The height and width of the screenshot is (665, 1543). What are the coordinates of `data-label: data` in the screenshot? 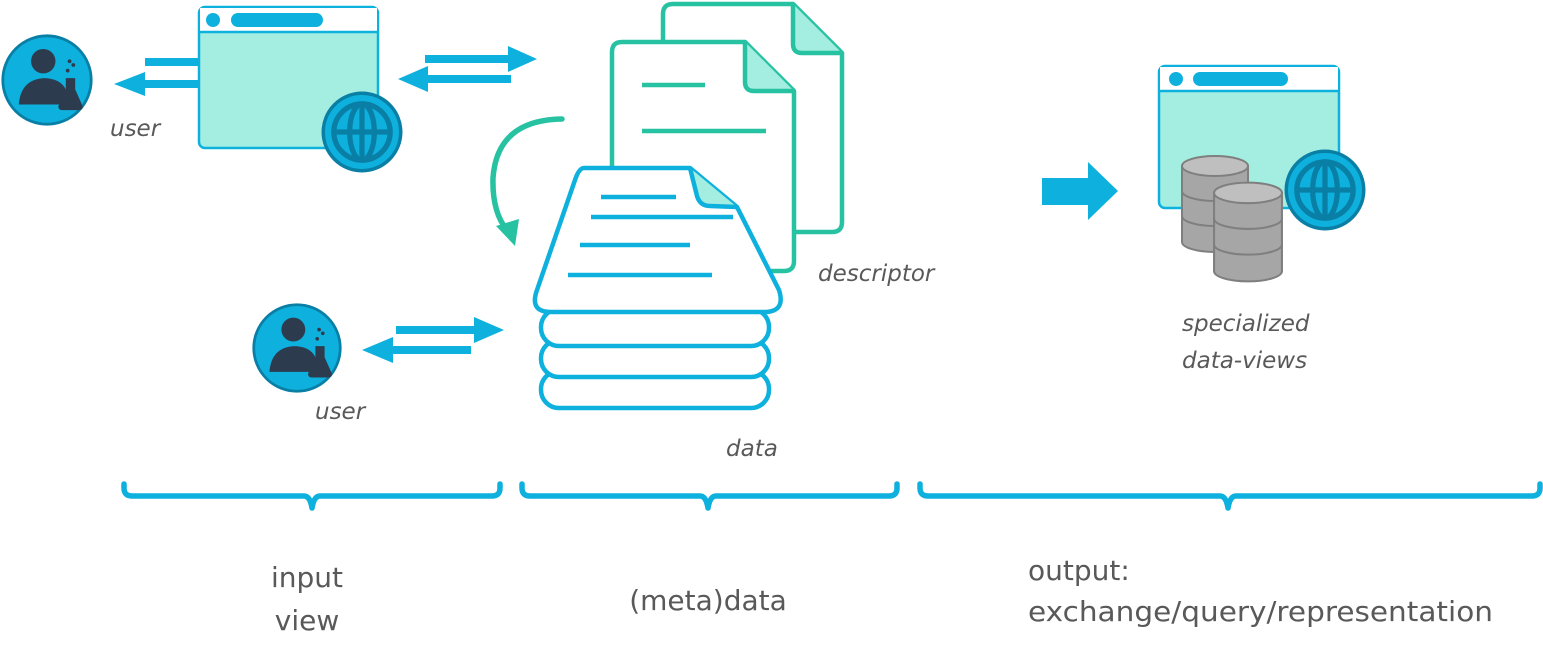 It's located at (752, 449).